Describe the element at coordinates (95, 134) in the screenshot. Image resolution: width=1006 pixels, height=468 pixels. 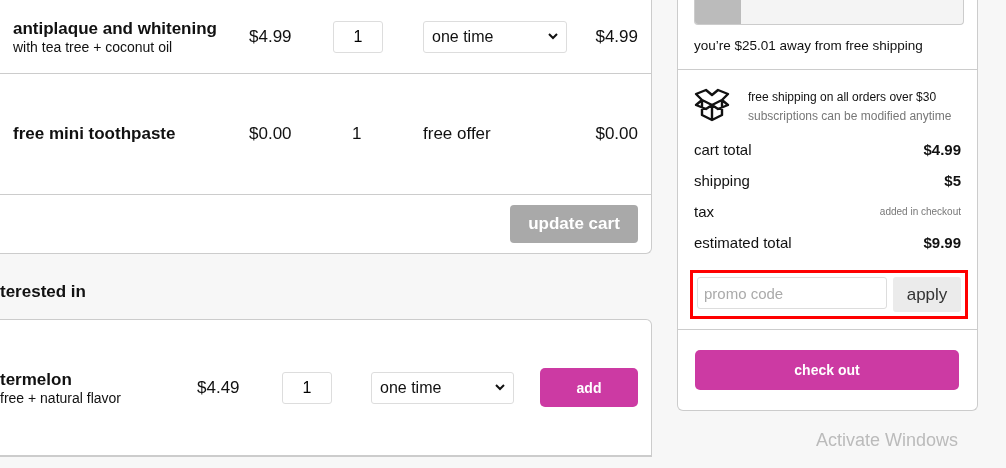
I see `product-name: free mini toothpaste` at that location.